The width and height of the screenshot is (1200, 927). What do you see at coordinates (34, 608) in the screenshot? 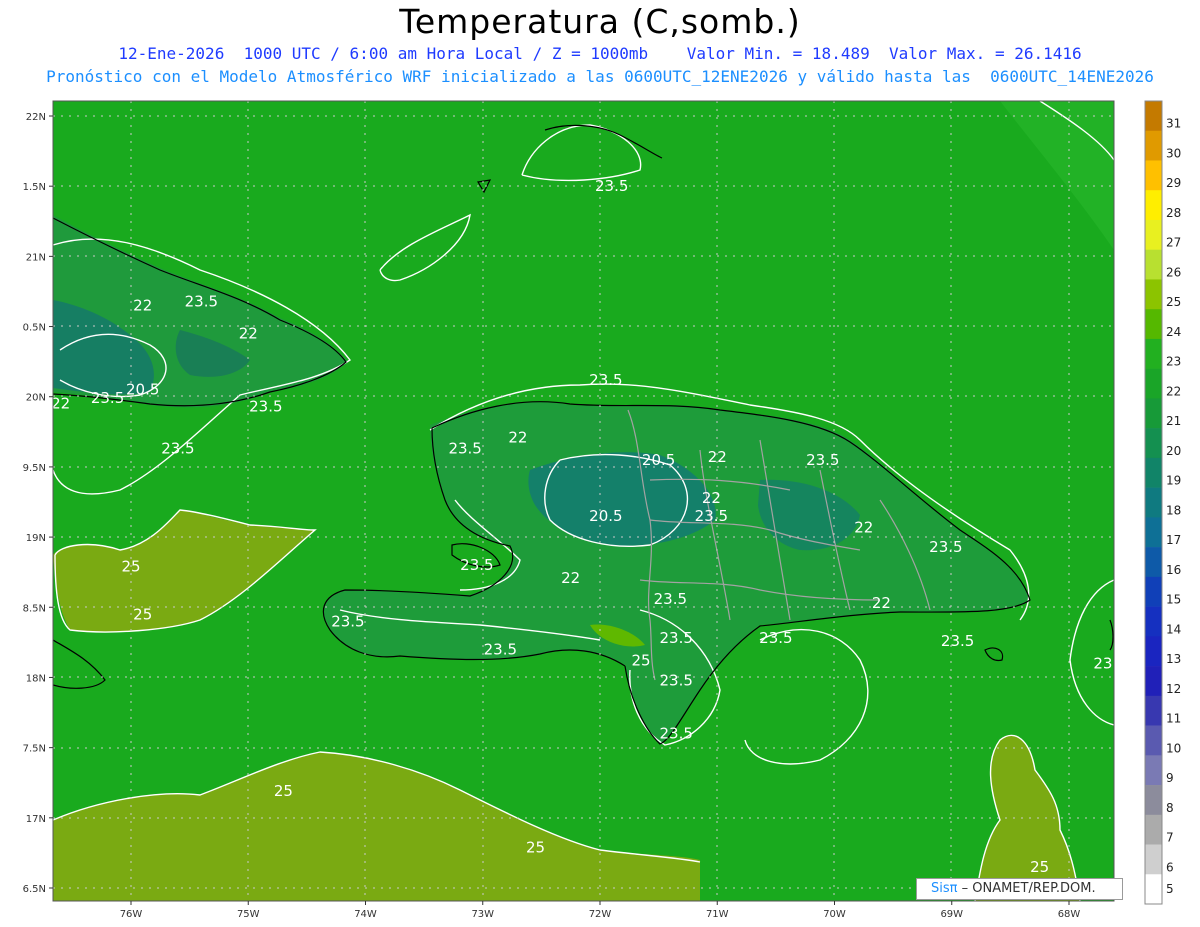
I see `lat-tick-label: 8.5N` at bounding box center [34, 608].